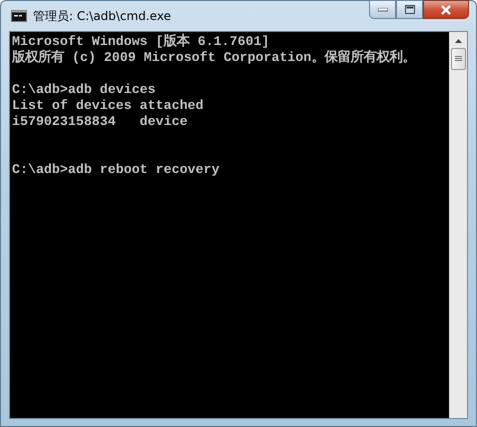  I want to click on maximize-icon, so click(409, 9).